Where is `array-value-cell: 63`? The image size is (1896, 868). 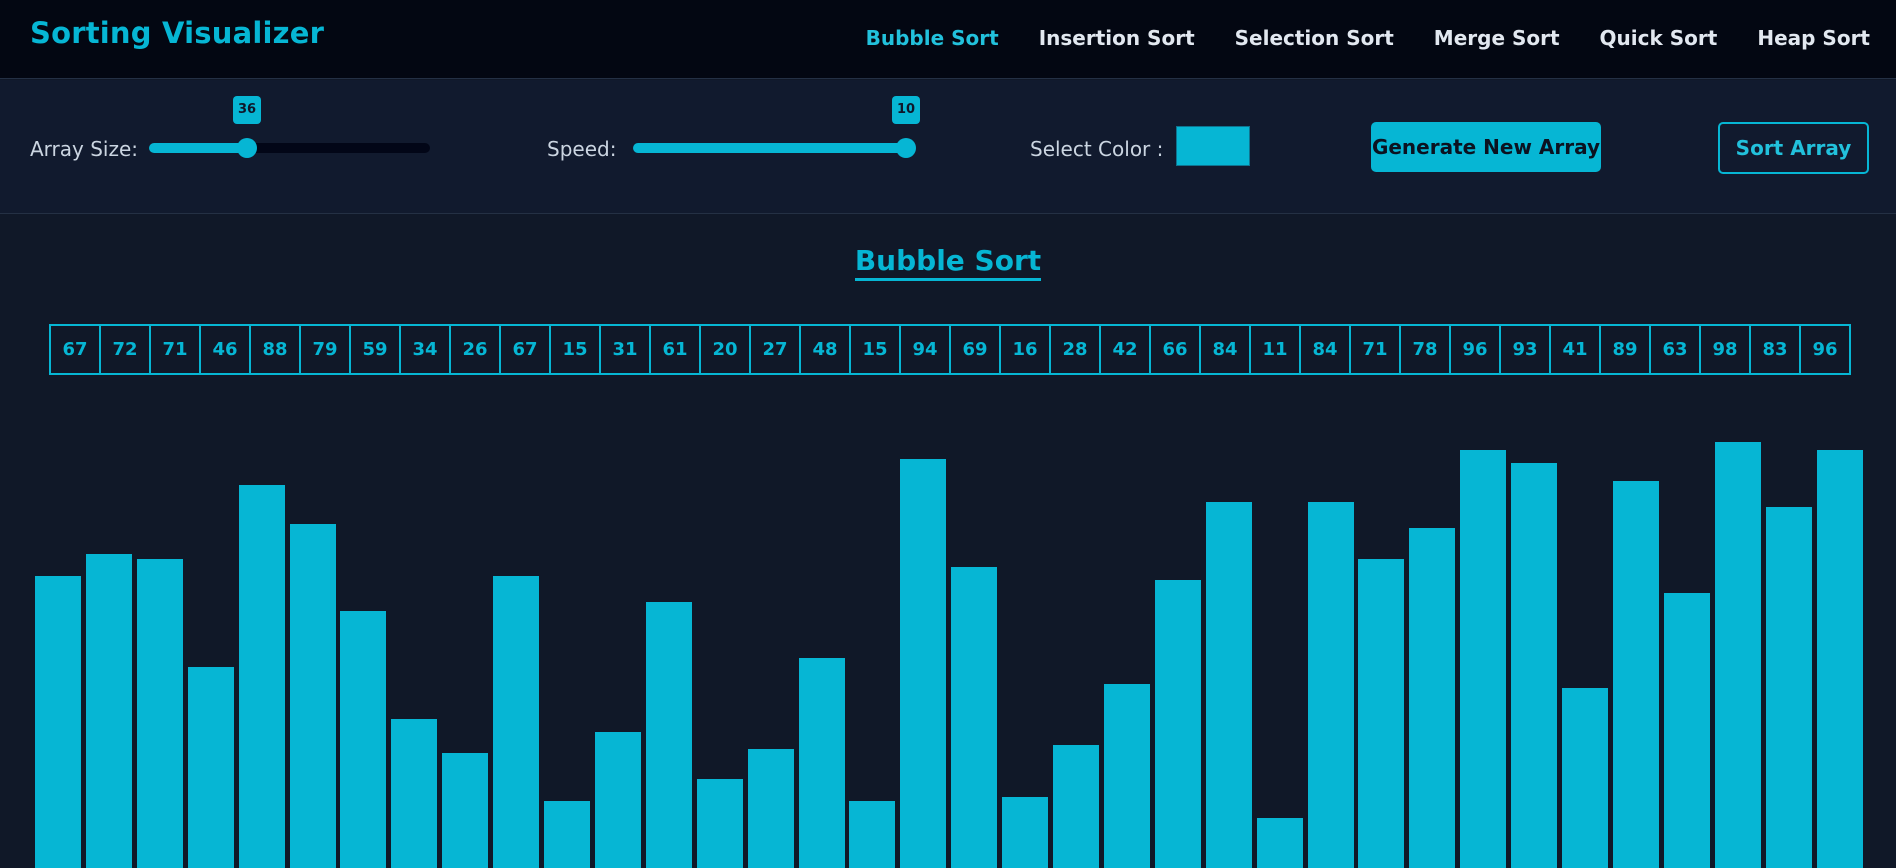 array-value-cell: 63 is located at coordinates (1676, 349).